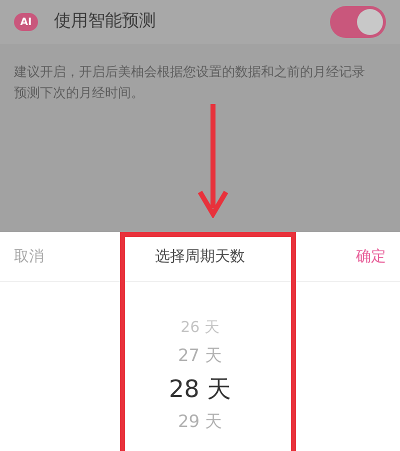  Describe the element at coordinates (200, 327) in the screenshot. I see `picker-item: 26 天` at that location.